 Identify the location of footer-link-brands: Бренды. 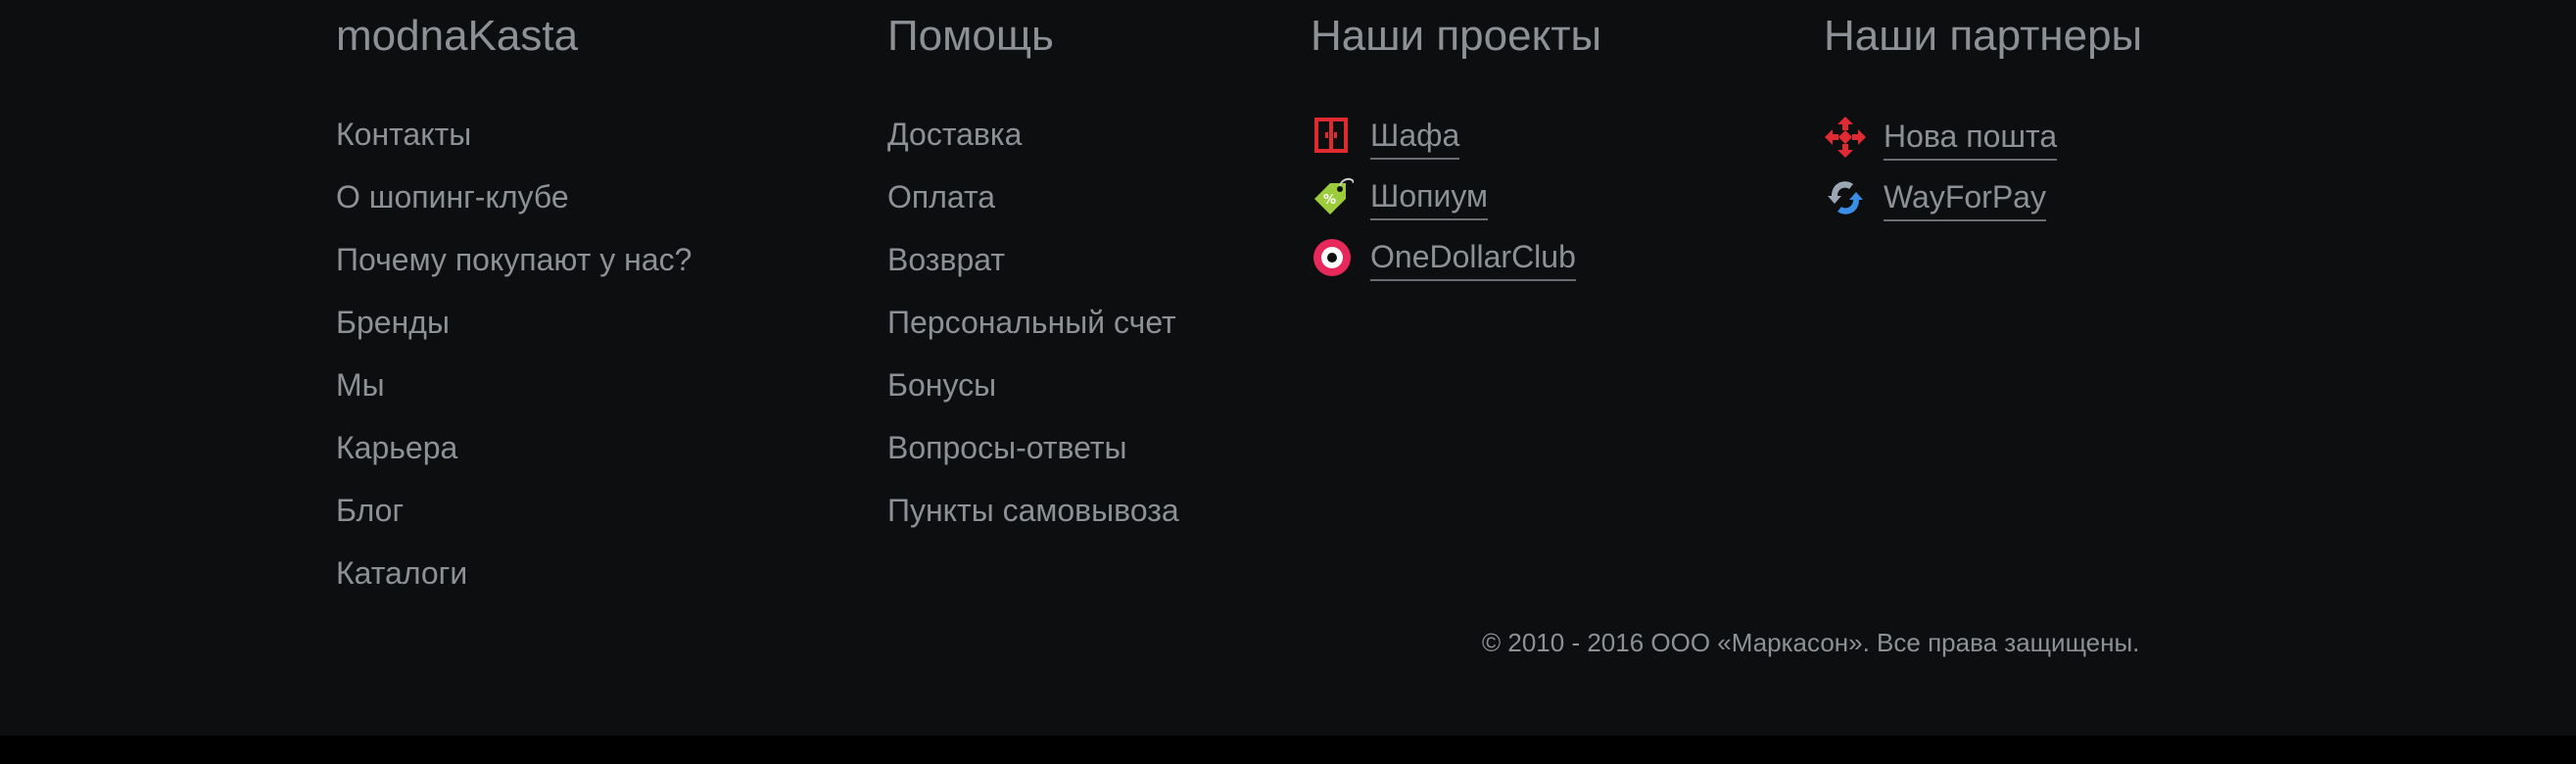
(393, 322).